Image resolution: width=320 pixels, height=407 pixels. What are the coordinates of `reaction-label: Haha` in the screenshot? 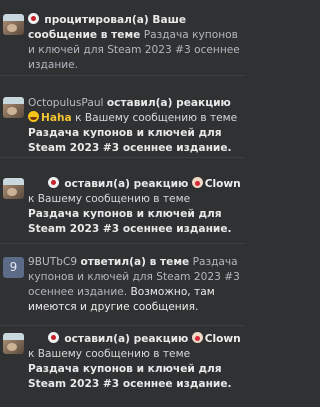 It's located at (56, 118).